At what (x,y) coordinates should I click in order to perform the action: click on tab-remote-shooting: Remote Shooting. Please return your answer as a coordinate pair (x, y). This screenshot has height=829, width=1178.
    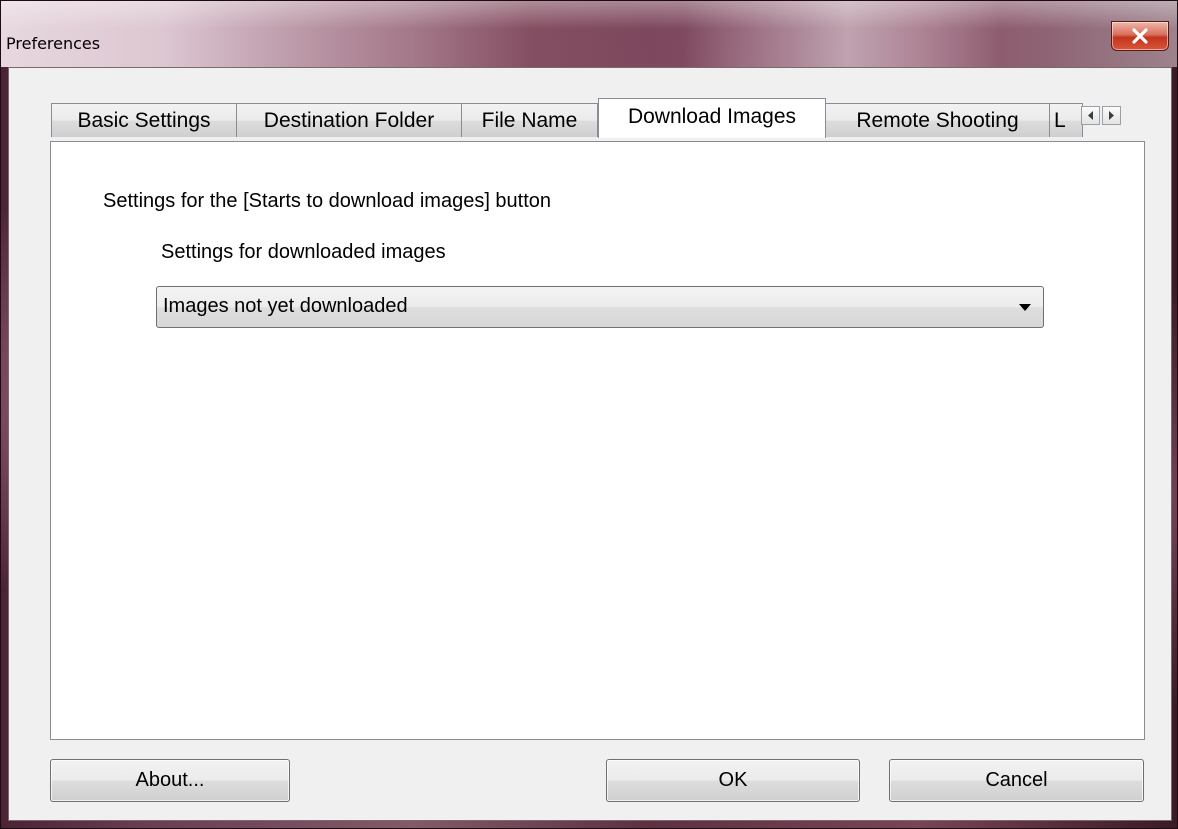
    Looking at the image, I should click on (937, 120).